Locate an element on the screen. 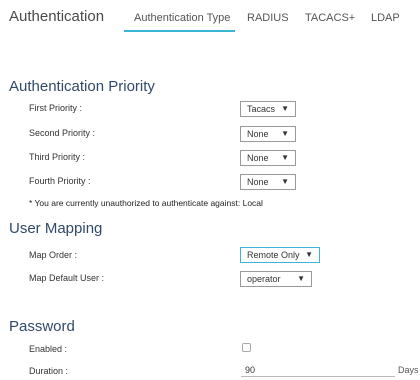 This screenshot has width=420, height=380. map-default-user-label: Map Default User : is located at coordinates (67, 278).